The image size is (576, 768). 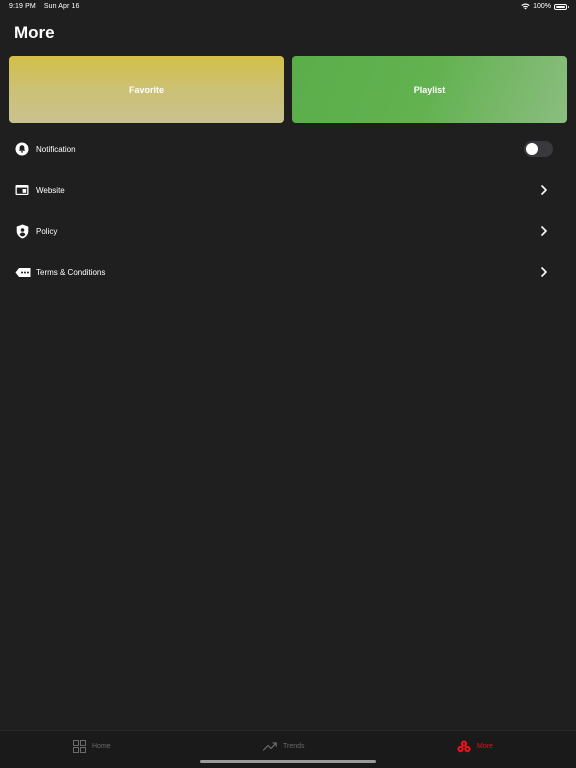 I want to click on shield-user-icon, so click(x=22, y=231).